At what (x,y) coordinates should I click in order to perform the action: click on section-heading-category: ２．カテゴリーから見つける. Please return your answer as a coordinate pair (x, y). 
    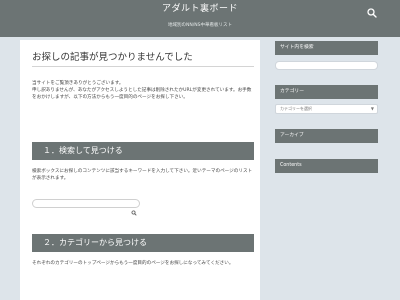
    Looking at the image, I should click on (143, 243).